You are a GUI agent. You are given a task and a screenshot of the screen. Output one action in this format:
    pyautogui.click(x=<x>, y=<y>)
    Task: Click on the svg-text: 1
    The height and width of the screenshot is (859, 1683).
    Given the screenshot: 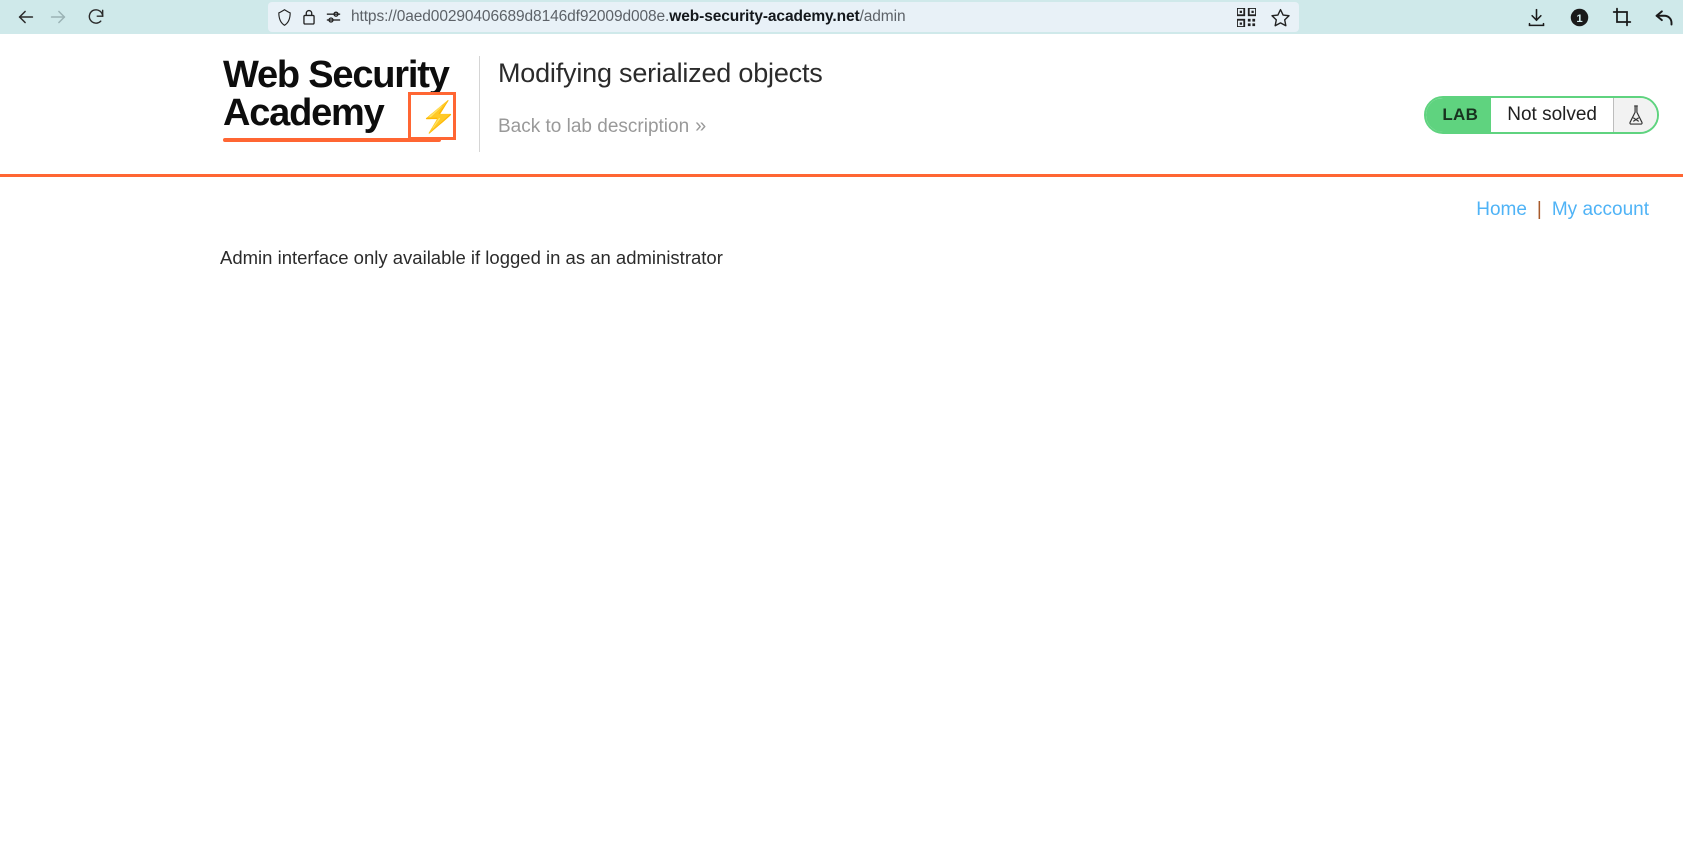 What is the action you would take?
    pyautogui.click(x=1579, y=18)
    